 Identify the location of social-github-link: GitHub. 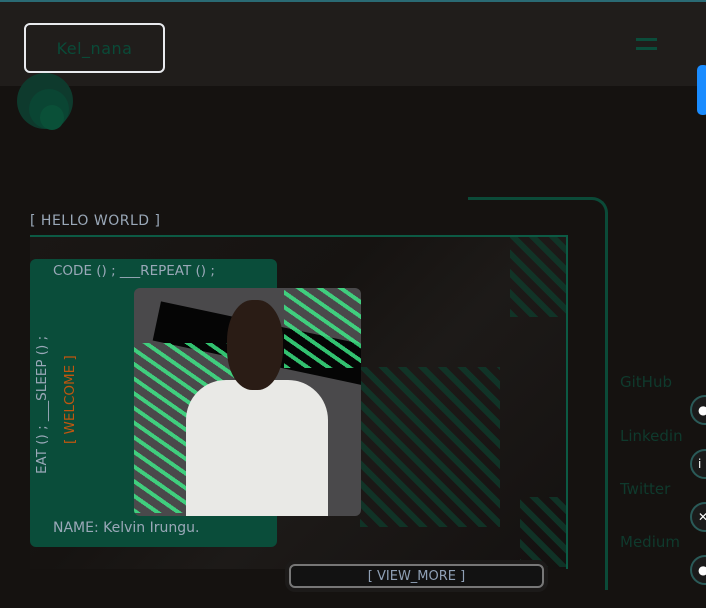
(646, 382).